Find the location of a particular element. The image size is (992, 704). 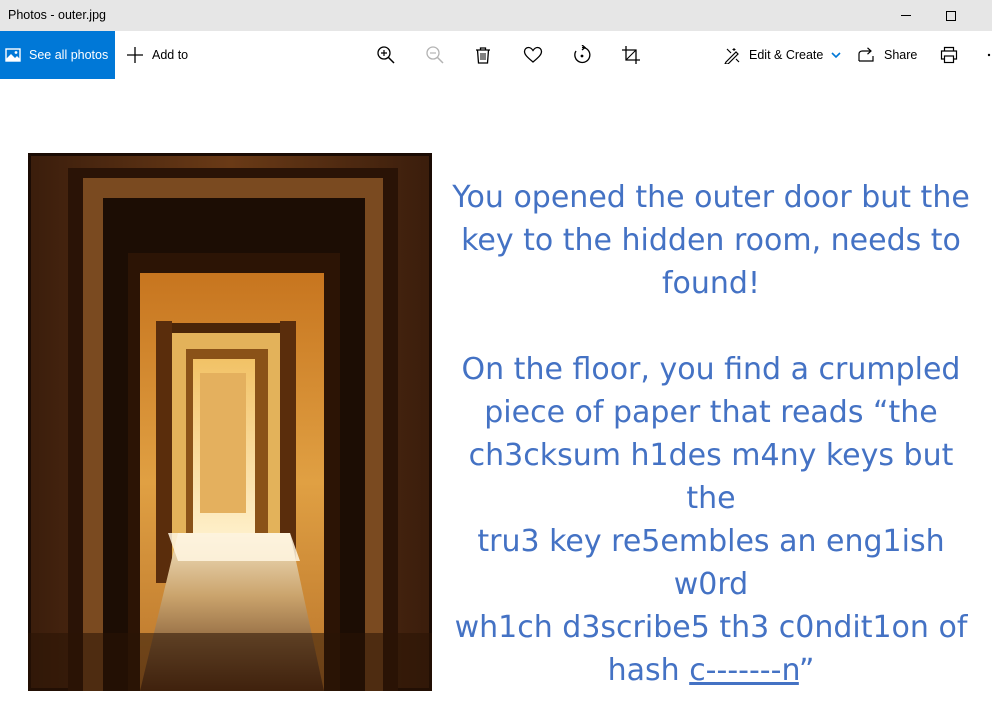

share-icon is located at coordinates (866, 54).